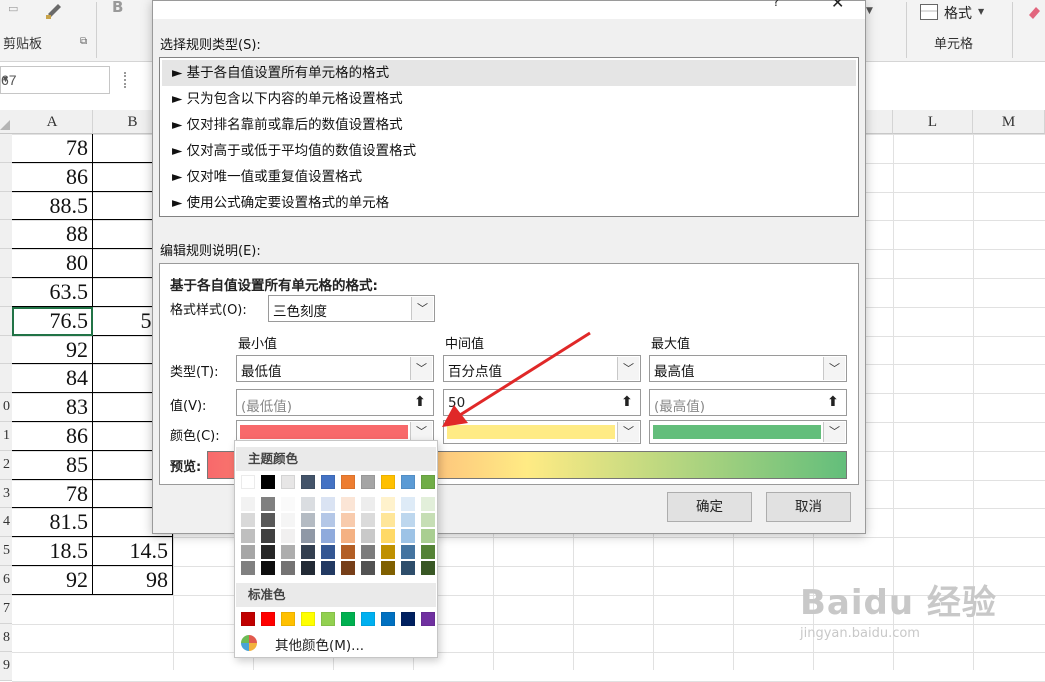 The height and width of the screenshot is (682, 1045). What do you see at coordinates (879, 122) in the screenshot?
I see `column-header-k` at bounding box center [879, 122].